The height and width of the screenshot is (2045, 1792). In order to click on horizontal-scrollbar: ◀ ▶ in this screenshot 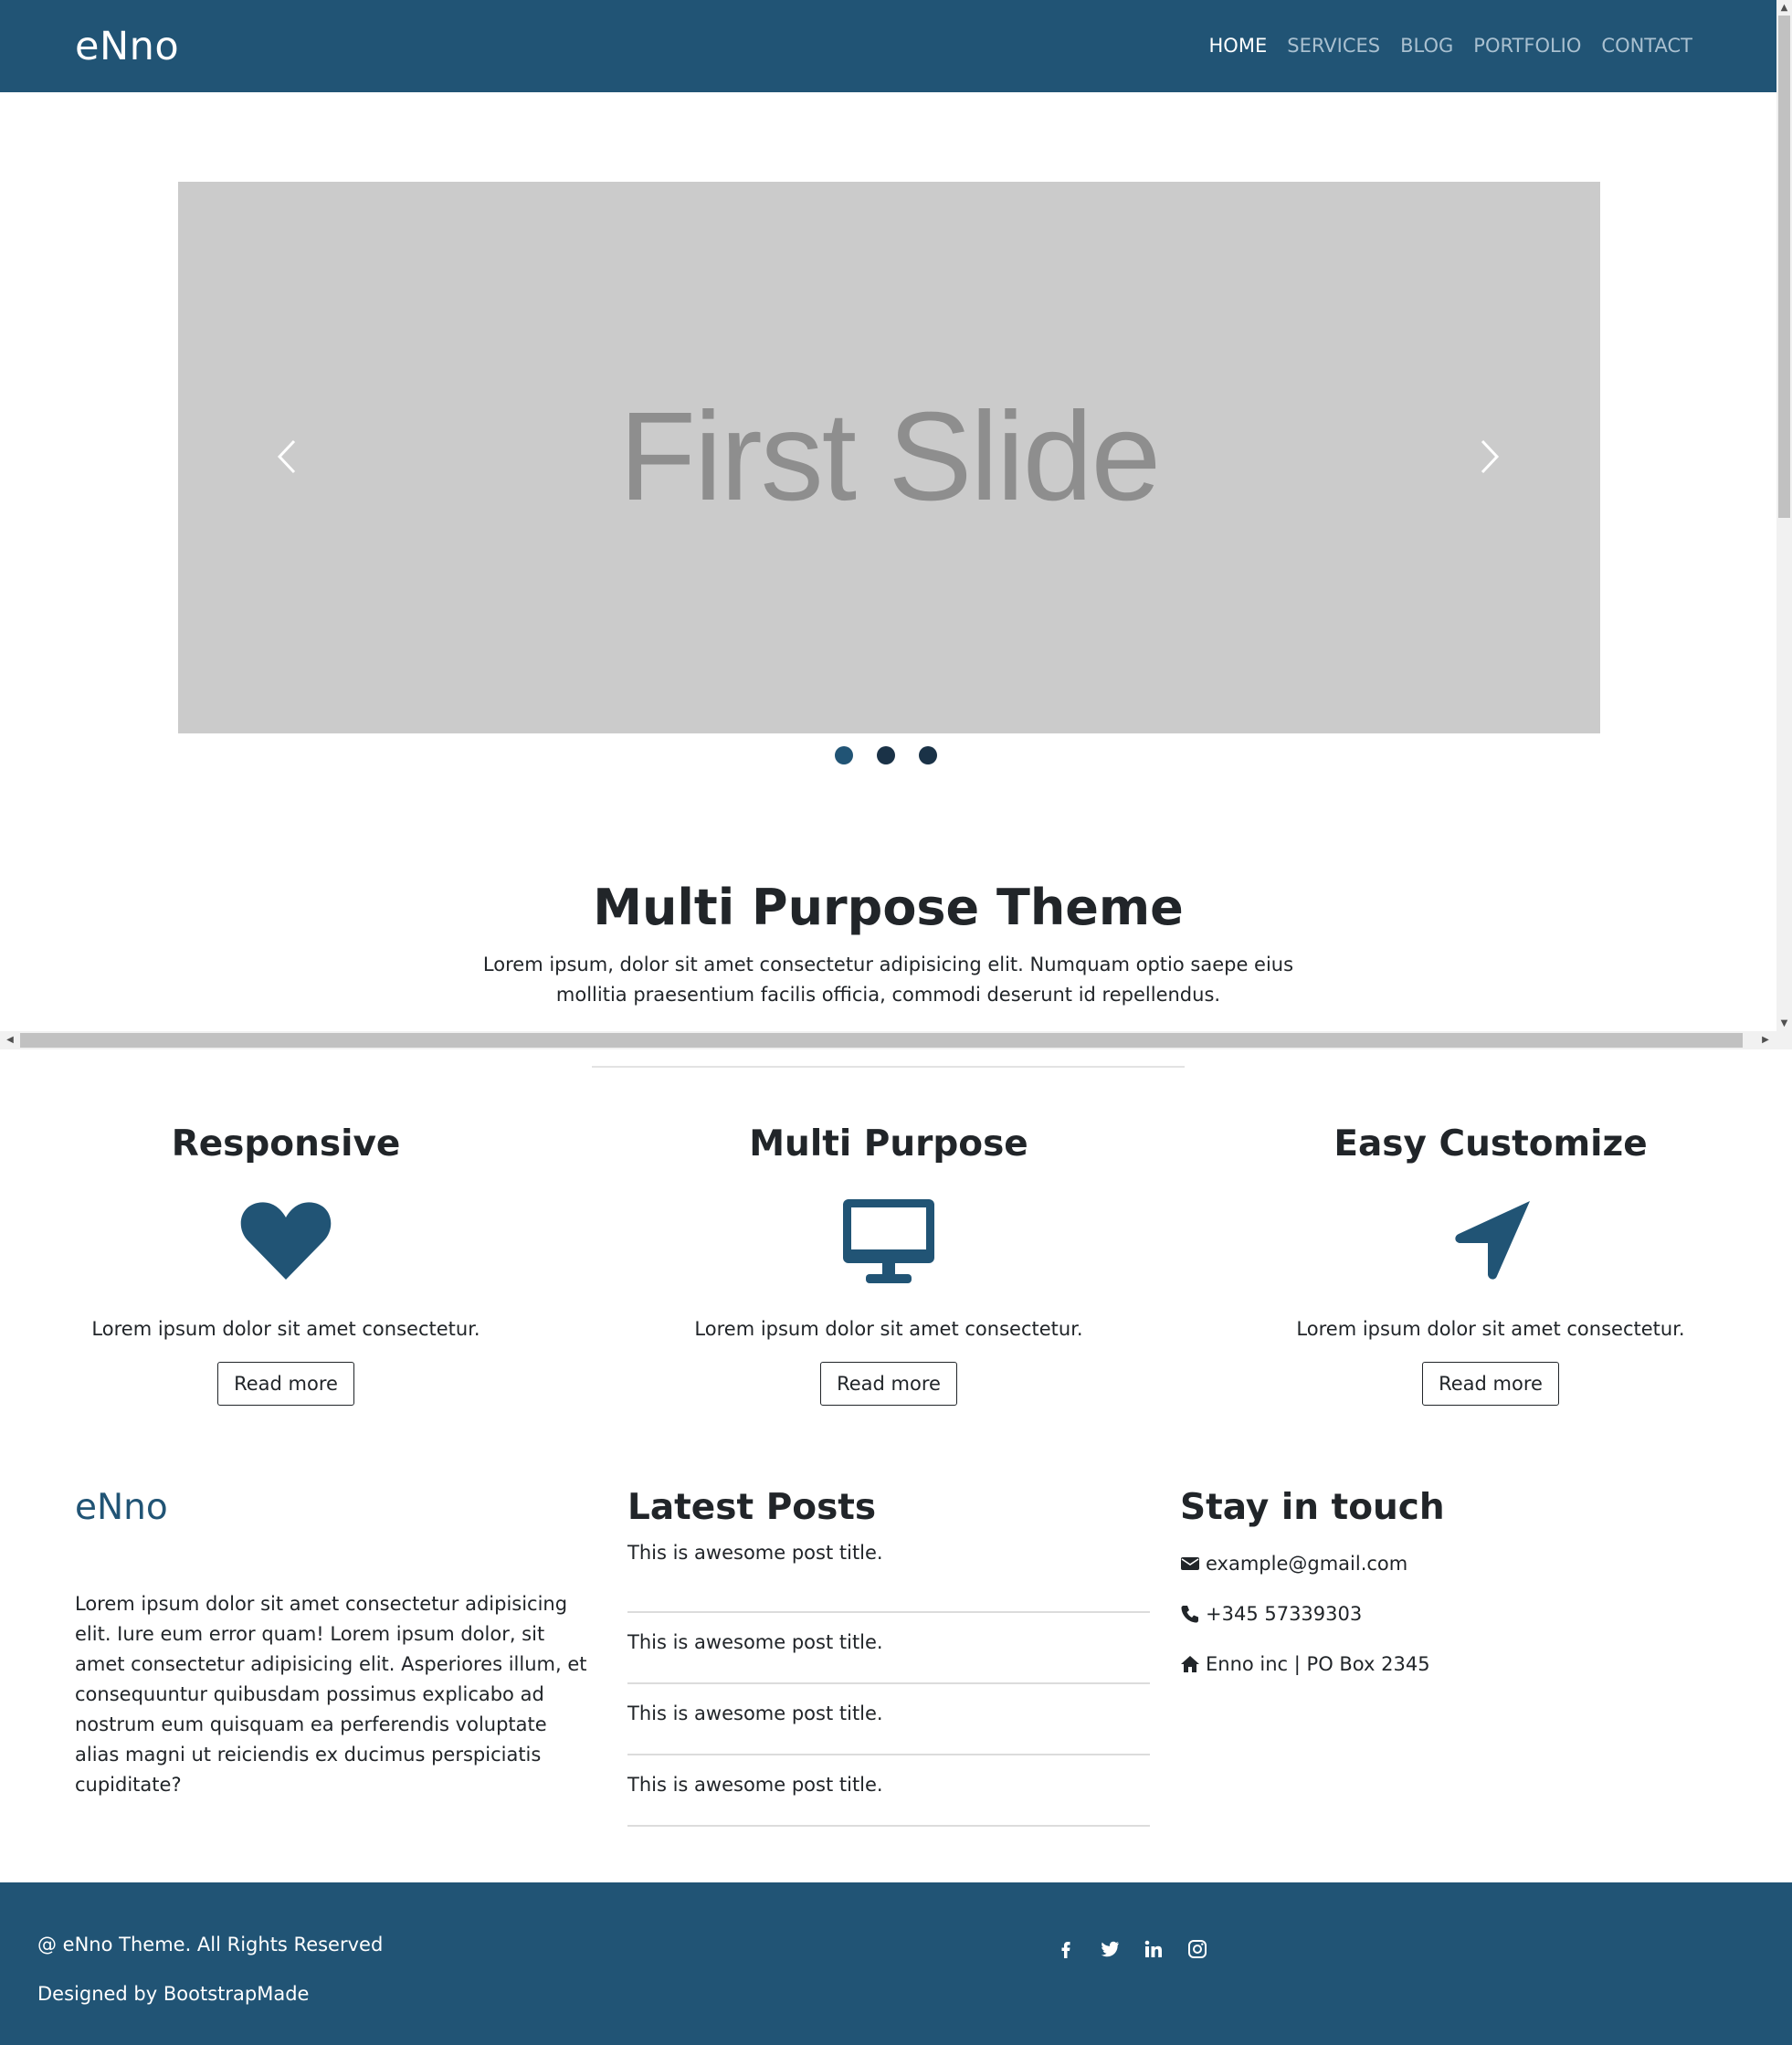, I will do `click(896, 1040)`.